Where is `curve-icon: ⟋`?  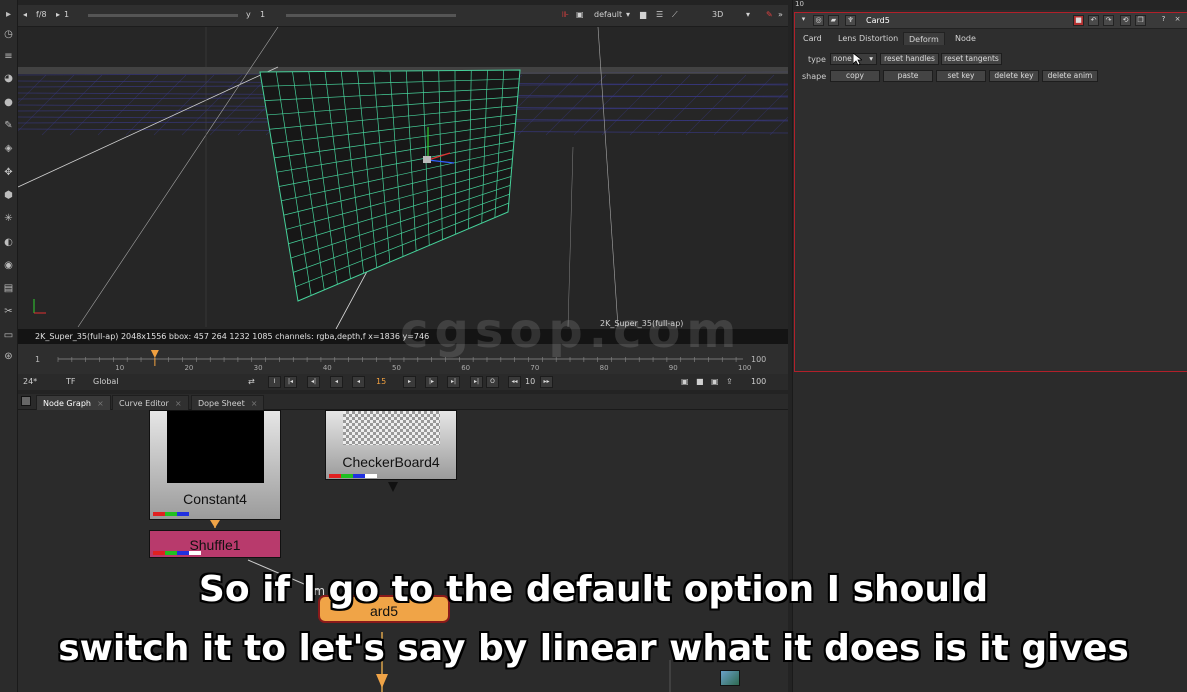 curve-icon: ⟋ is located at coordinates (675, 15).